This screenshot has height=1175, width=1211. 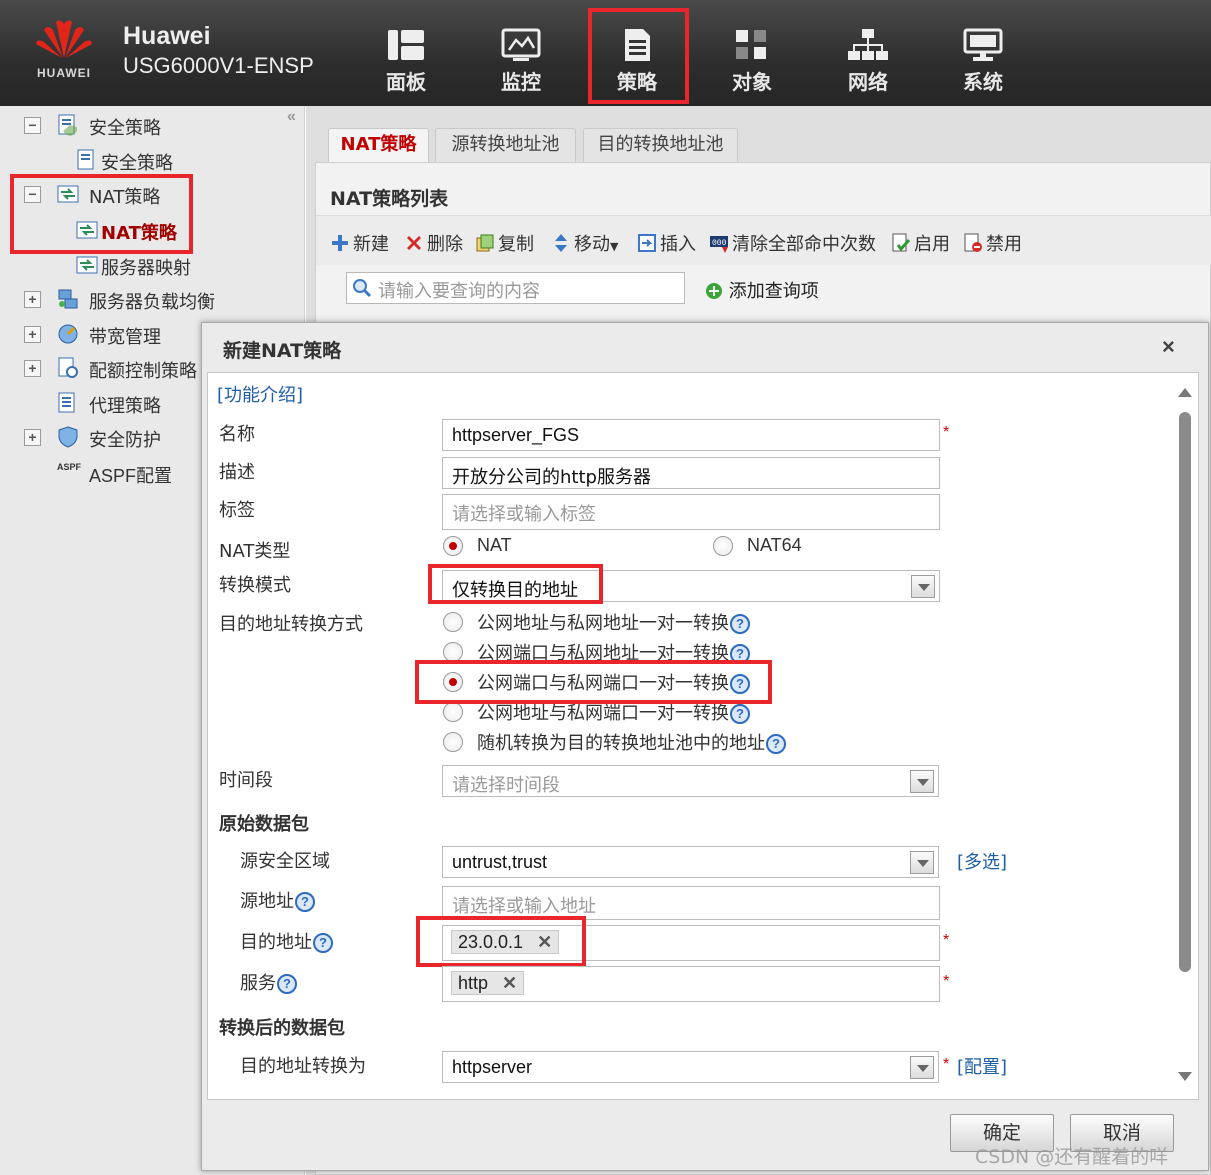 I want to click on nav-network: 网络, so click(x=868, y=61).